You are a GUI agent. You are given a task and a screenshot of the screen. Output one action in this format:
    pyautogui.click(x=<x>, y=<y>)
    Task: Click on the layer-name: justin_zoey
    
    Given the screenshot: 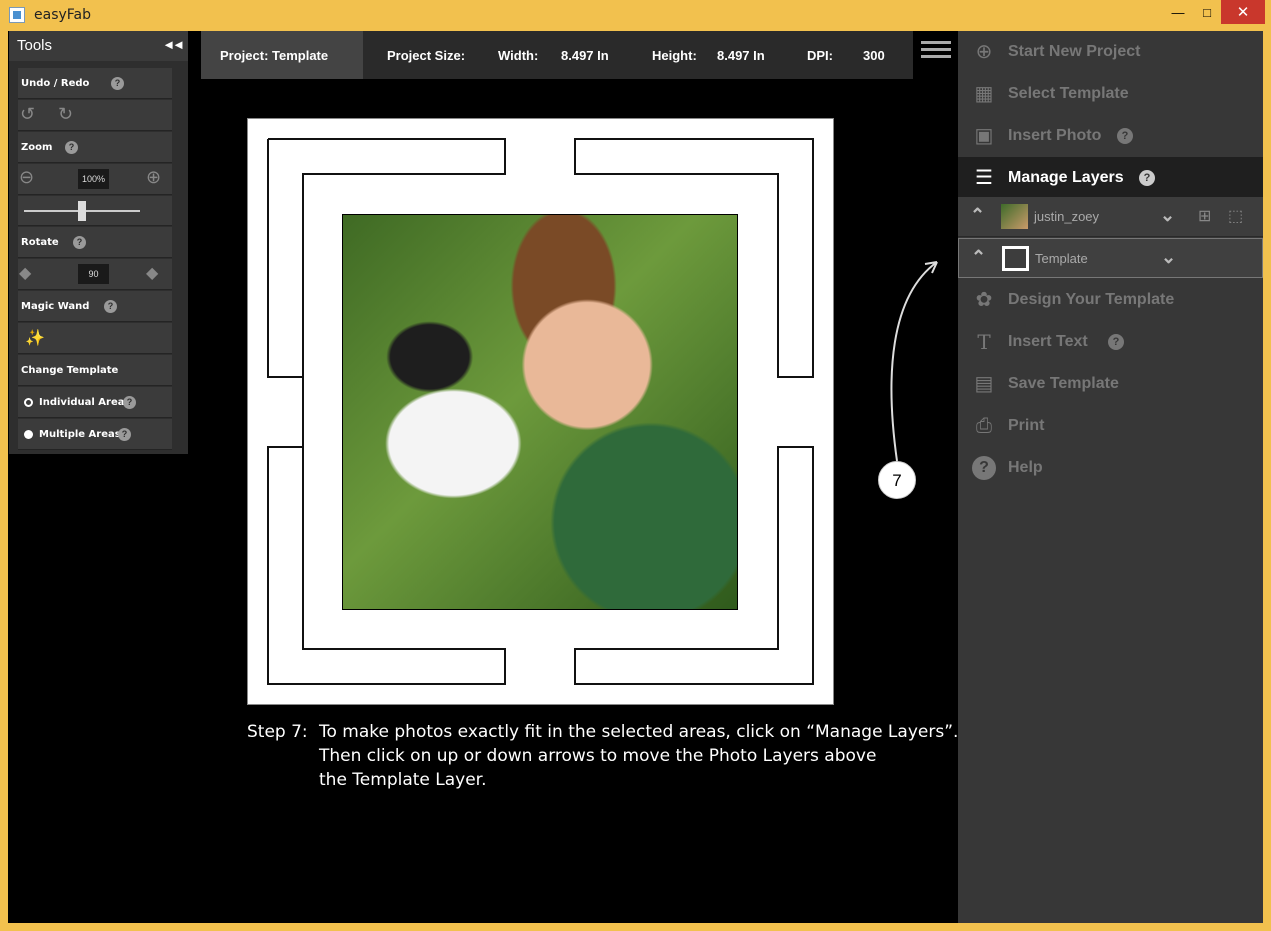 What is the action you would take?
    pyautogui.click(x=1067, y=216)
    